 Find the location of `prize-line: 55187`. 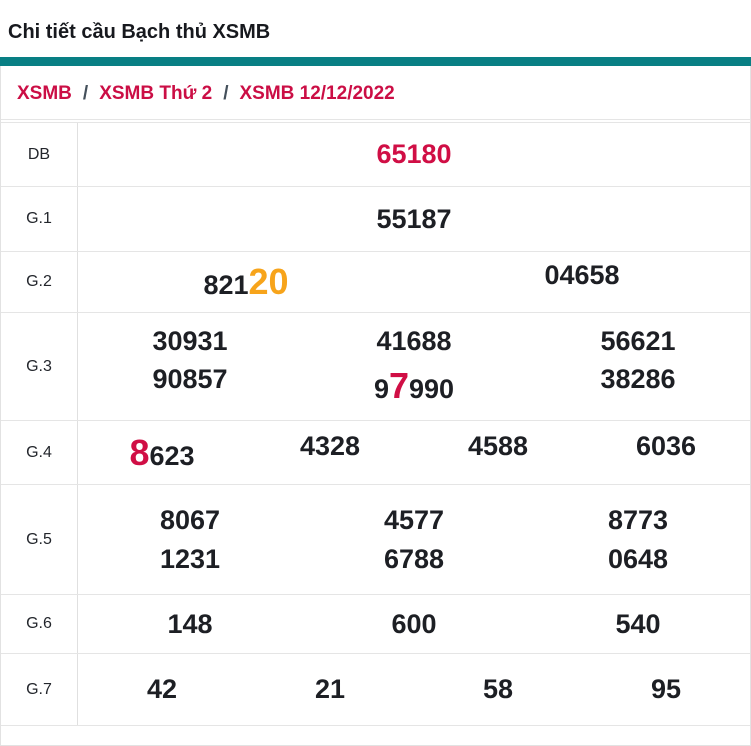

prize-line: 55187 is located at coordinates (414, 219).